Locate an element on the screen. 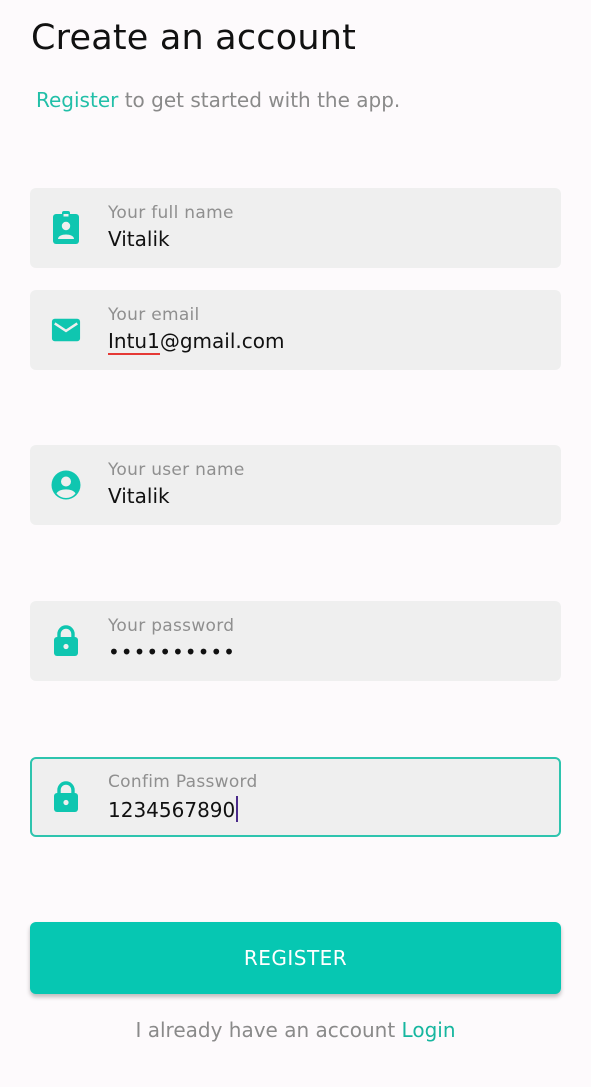  full-name-label: Your full name is located at coordinates (171, 213).